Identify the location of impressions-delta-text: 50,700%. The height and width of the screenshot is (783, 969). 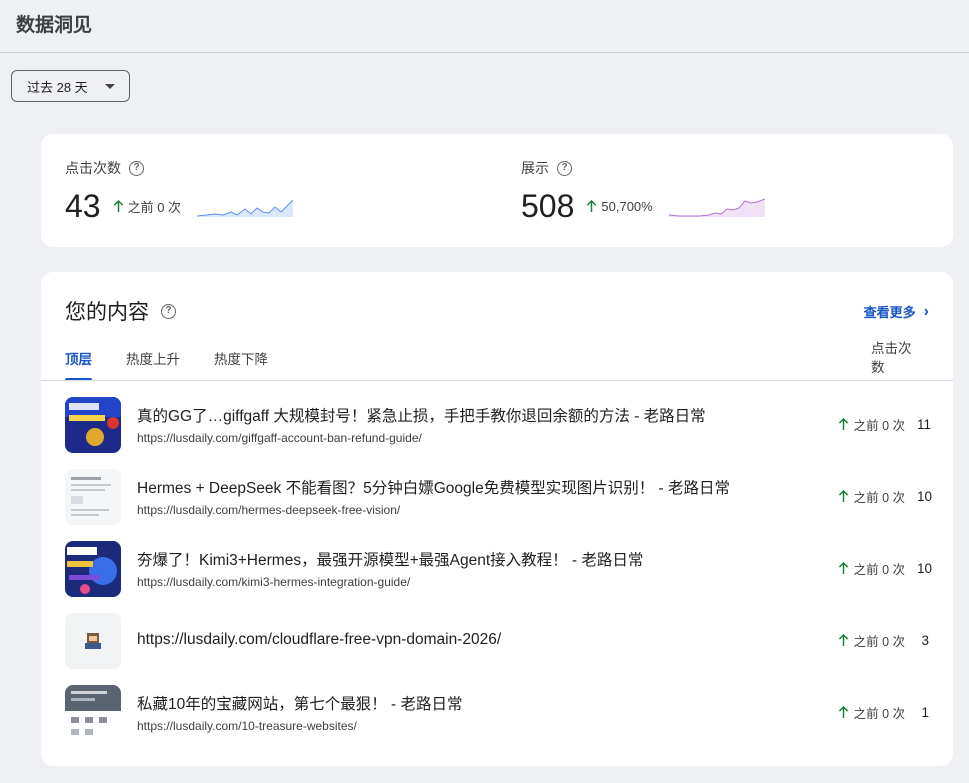
(627, 206).